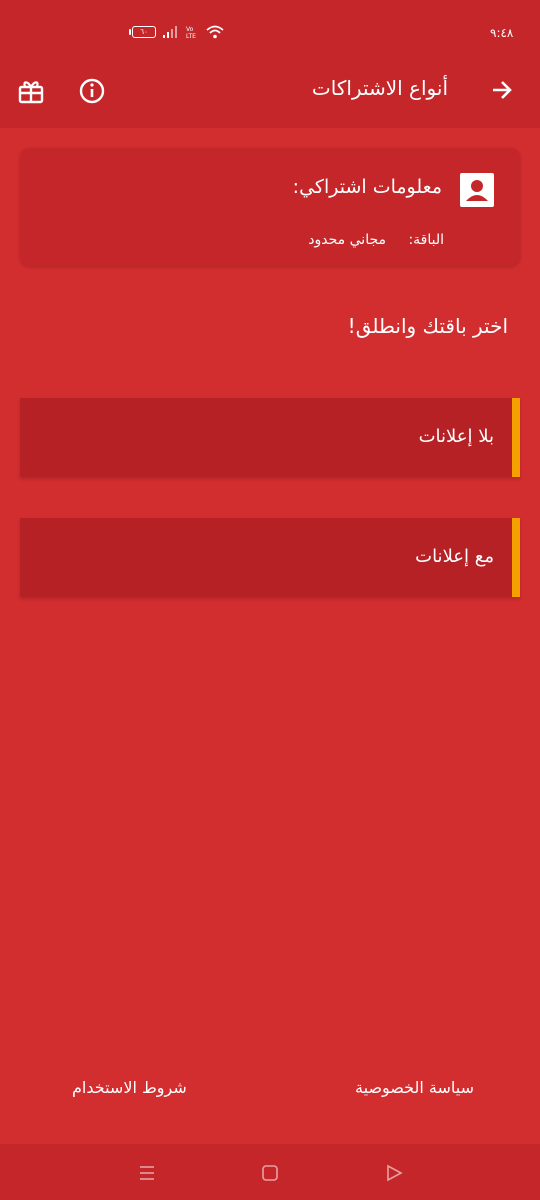 This screenshot has width=540, height=1200. What do you see at coordinates (502, 90) in the screenshot?
I see `arrow-right-icon` at bounding box center [502, 90].